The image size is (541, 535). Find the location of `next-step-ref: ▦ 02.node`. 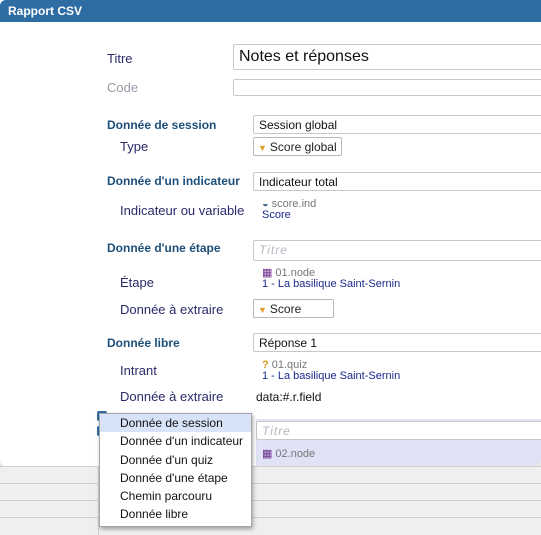

next-step-ref: ▦ 02.node is located at coordinates (288, 454).